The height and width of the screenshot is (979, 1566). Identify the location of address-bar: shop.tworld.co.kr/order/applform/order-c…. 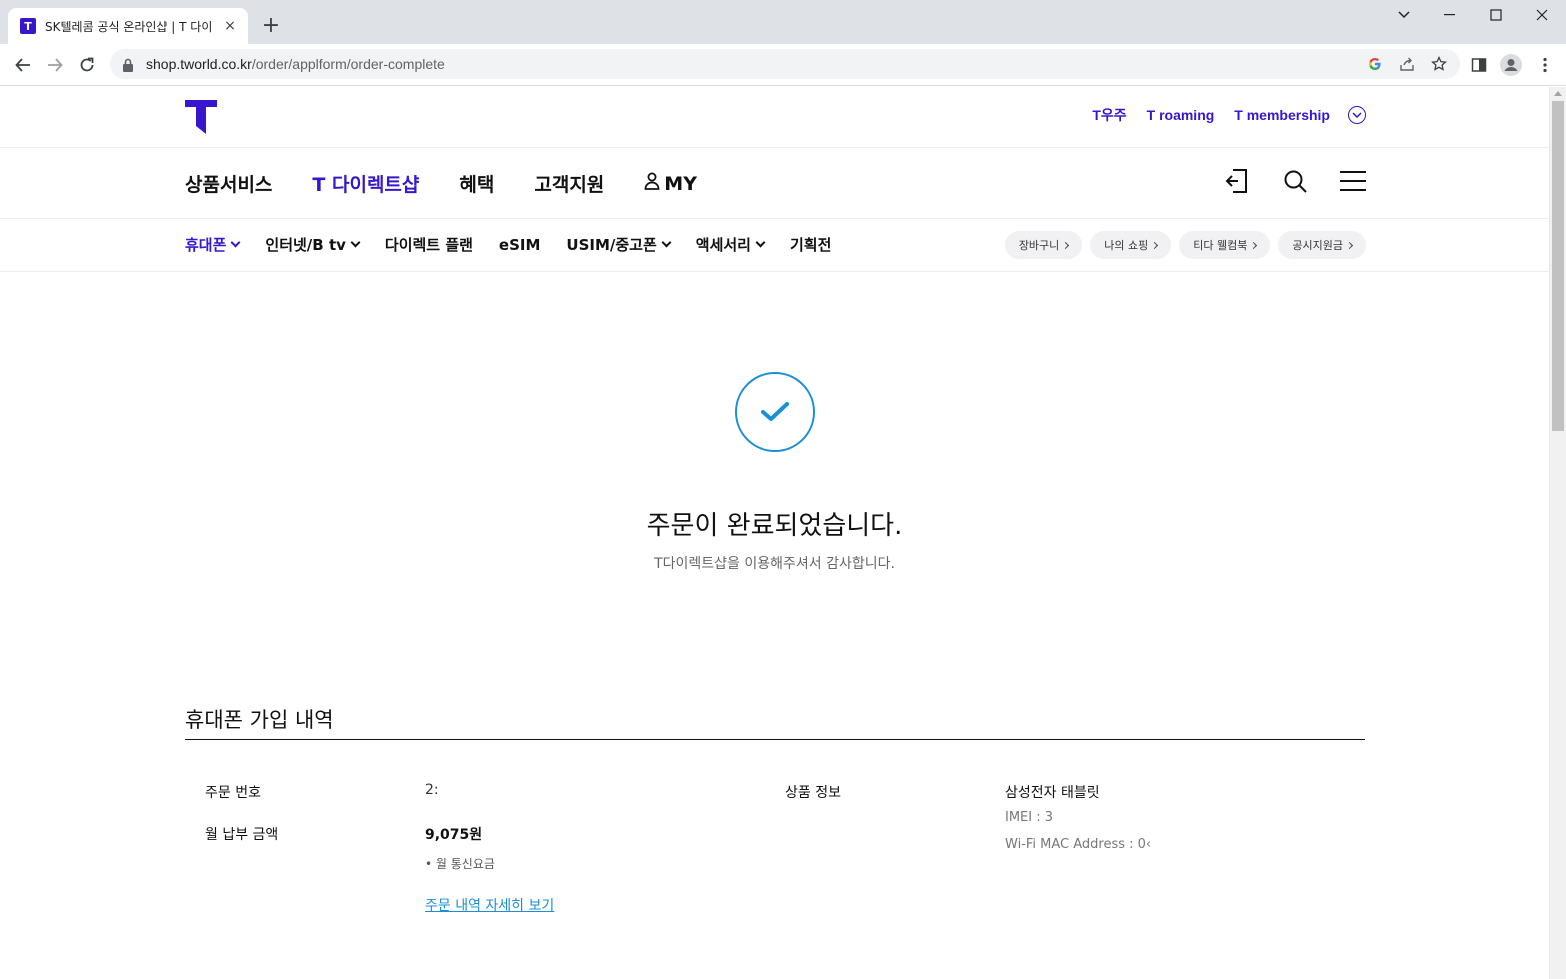
(785, 64).